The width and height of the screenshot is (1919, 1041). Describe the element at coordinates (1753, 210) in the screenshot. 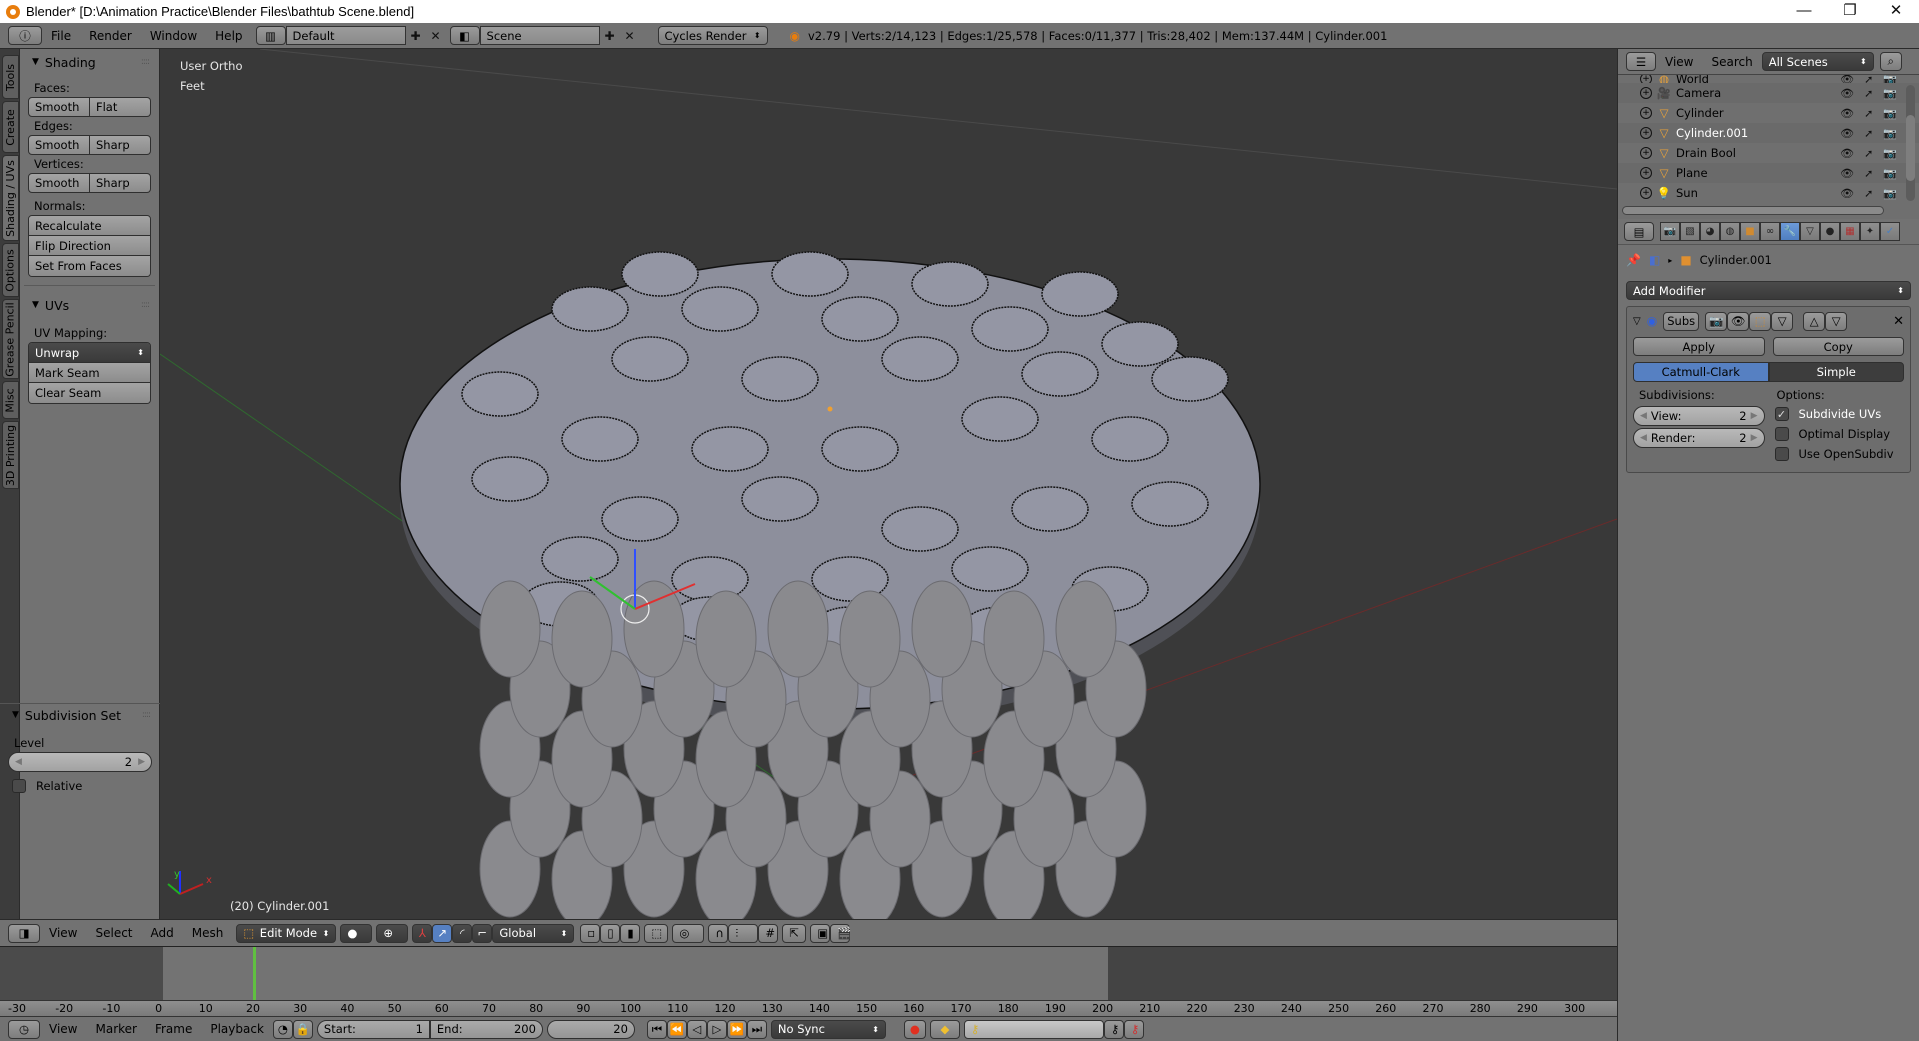

I see `outliner-hscrollbar` at that location.